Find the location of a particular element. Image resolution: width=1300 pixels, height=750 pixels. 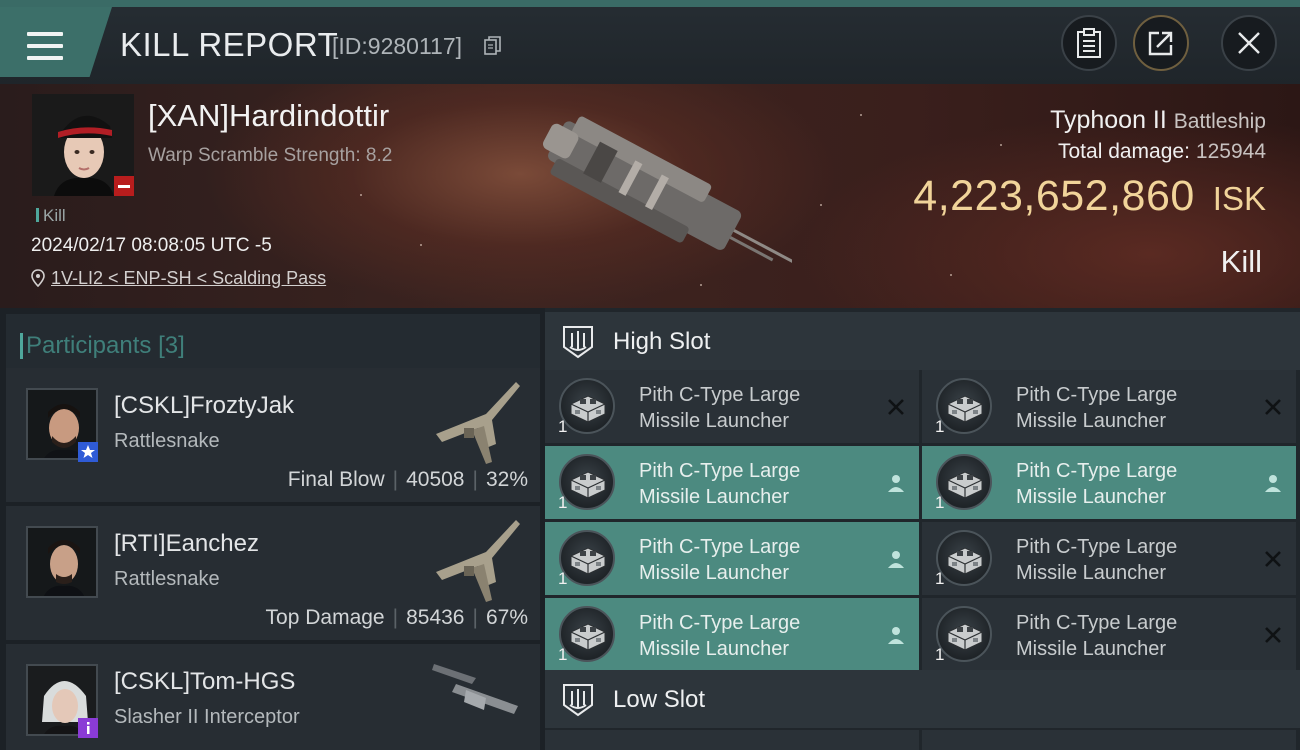

location-text: 1V-LI2 < ENP-SH < Scalding Pass is located at coordinates (189, 278).